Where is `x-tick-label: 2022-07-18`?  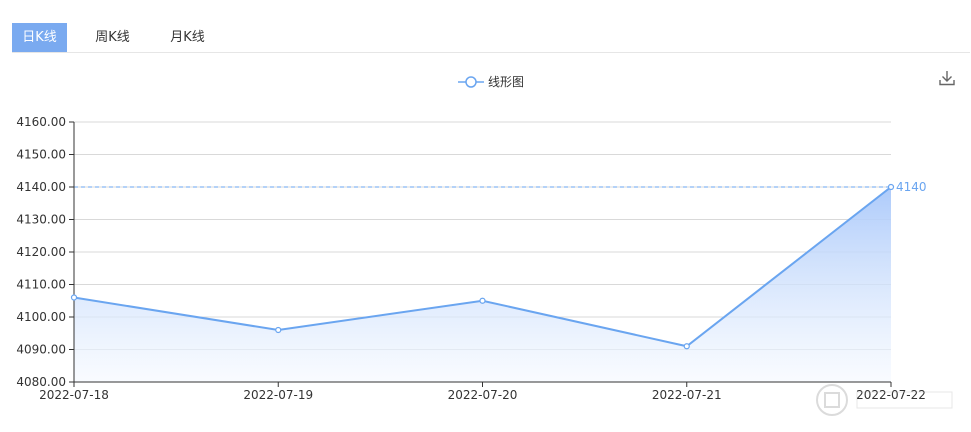 x-tick-label: 2022-07-18 is located at coordinates (74, 395).